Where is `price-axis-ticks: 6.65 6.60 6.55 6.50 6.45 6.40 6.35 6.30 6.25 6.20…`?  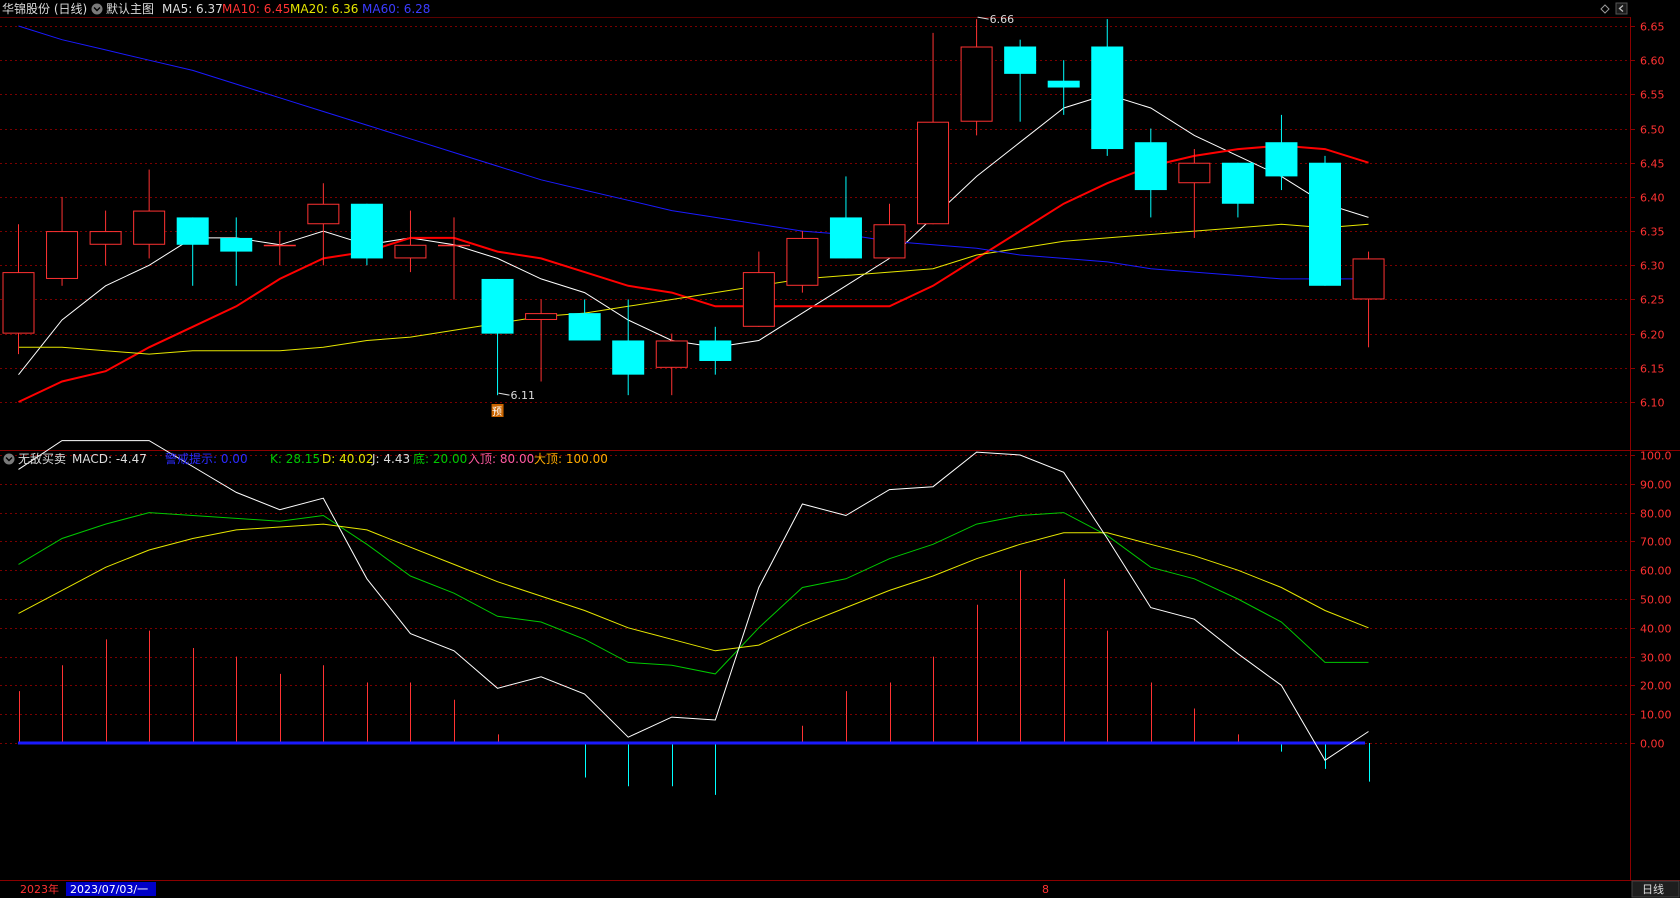 price-axis-ticks: 6.65 6.60 6.55 6.50 6.45 6.40 6.35 6.30 6.25 6.20… is located at coordinates (1647, 215).